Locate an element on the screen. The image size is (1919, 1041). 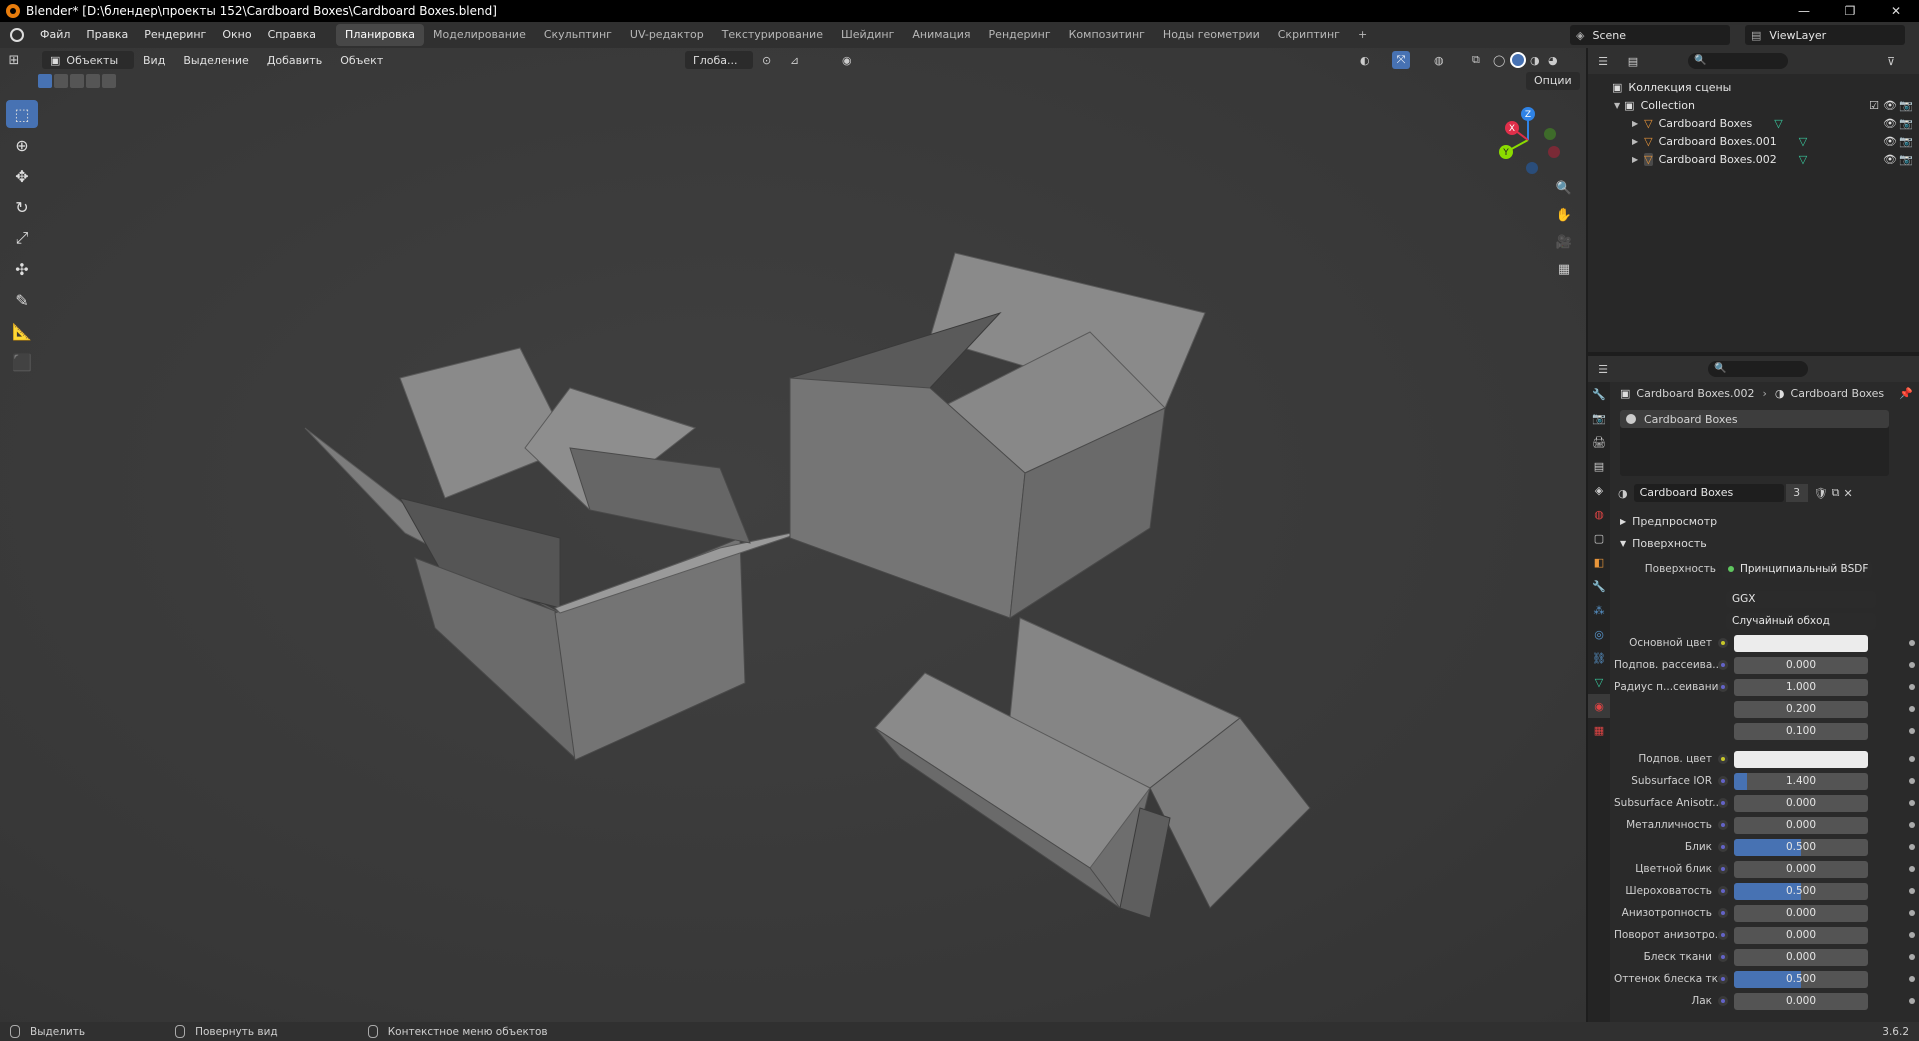
physics-tab-icon: ◎ is located at coordinates (1599, 634).